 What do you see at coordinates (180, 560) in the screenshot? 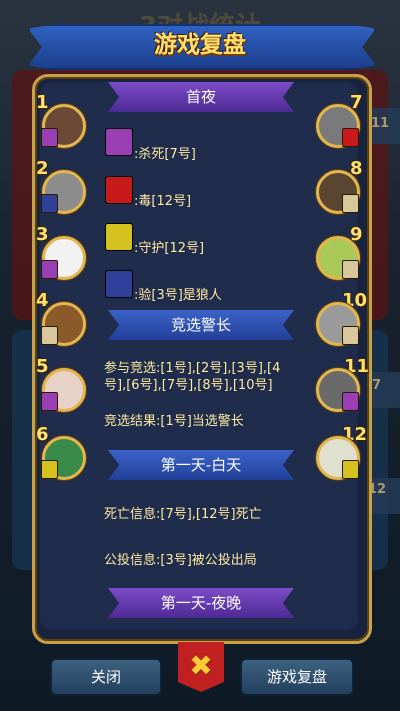
I see `day1-vote-line: 公投信息:[3号]被公投出局` at bounding box center [180, 560].